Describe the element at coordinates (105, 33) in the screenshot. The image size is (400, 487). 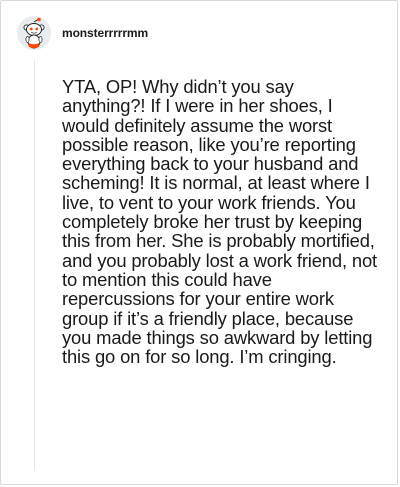
I see `comment-username: monsterrrrrmm` at that location.